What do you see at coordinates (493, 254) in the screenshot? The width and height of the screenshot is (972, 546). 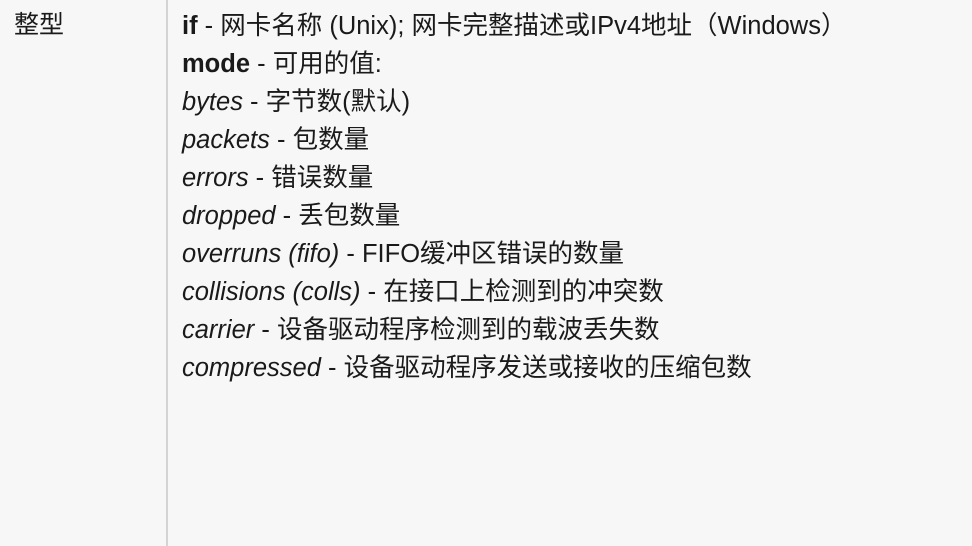 I see `mode-value-description: FIFO缓冲区错误的数量` at bounding box center [493, 254].